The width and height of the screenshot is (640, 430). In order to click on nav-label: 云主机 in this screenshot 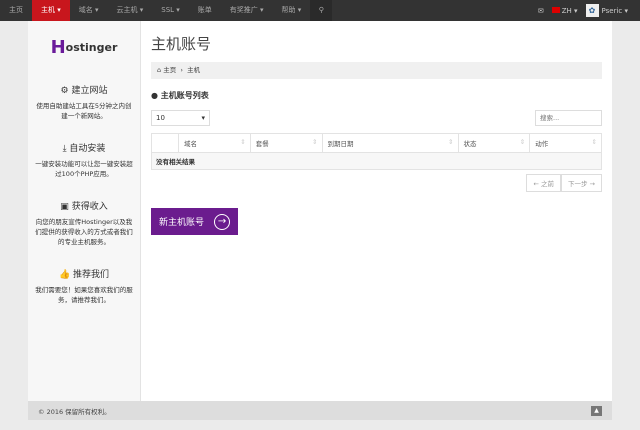, I will do `click(127, 10)`.